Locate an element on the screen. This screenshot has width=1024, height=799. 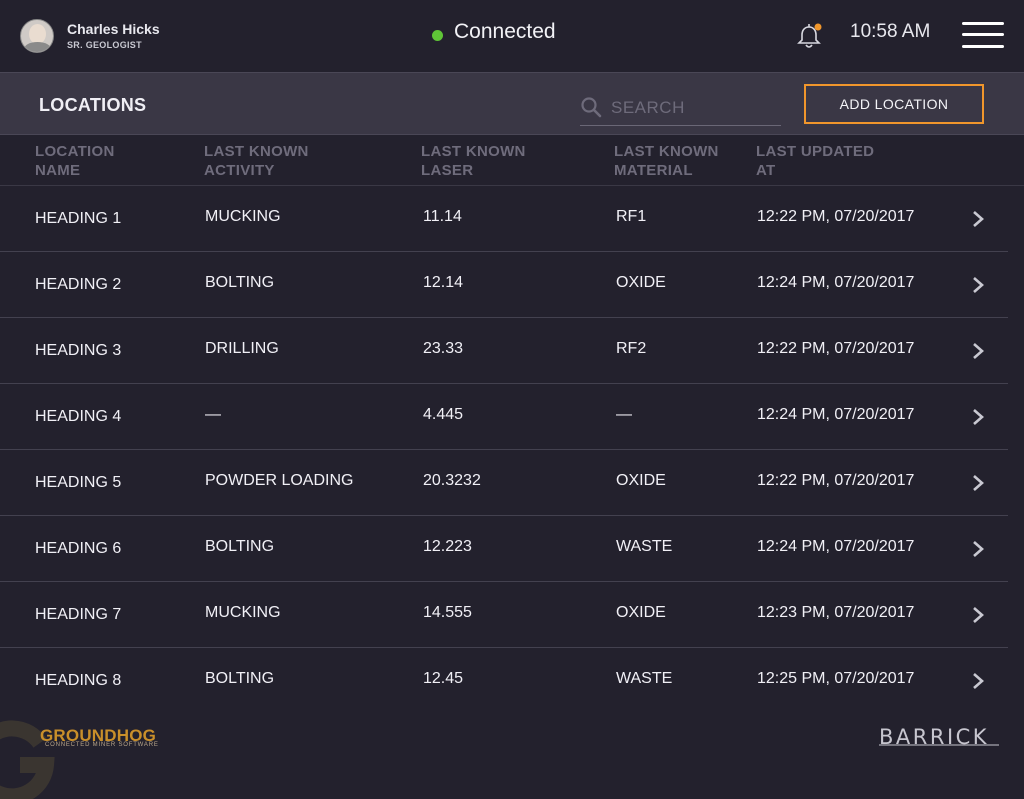
user-title: SR. GEOLOGIST is located at coordinates (104, 45).